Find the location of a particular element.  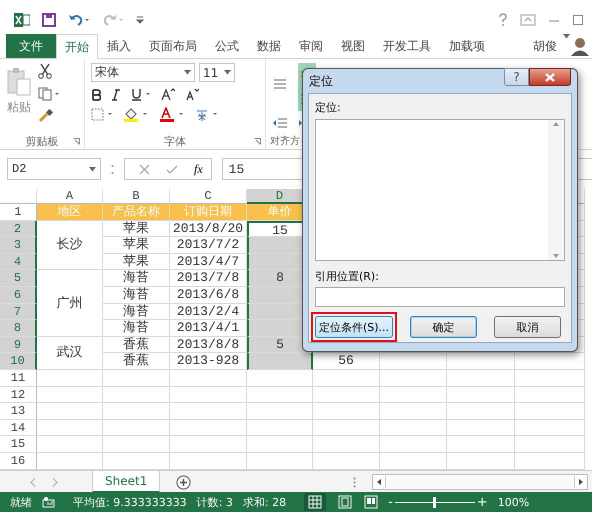

macro-record-icon is located at coordinates (48, 502).